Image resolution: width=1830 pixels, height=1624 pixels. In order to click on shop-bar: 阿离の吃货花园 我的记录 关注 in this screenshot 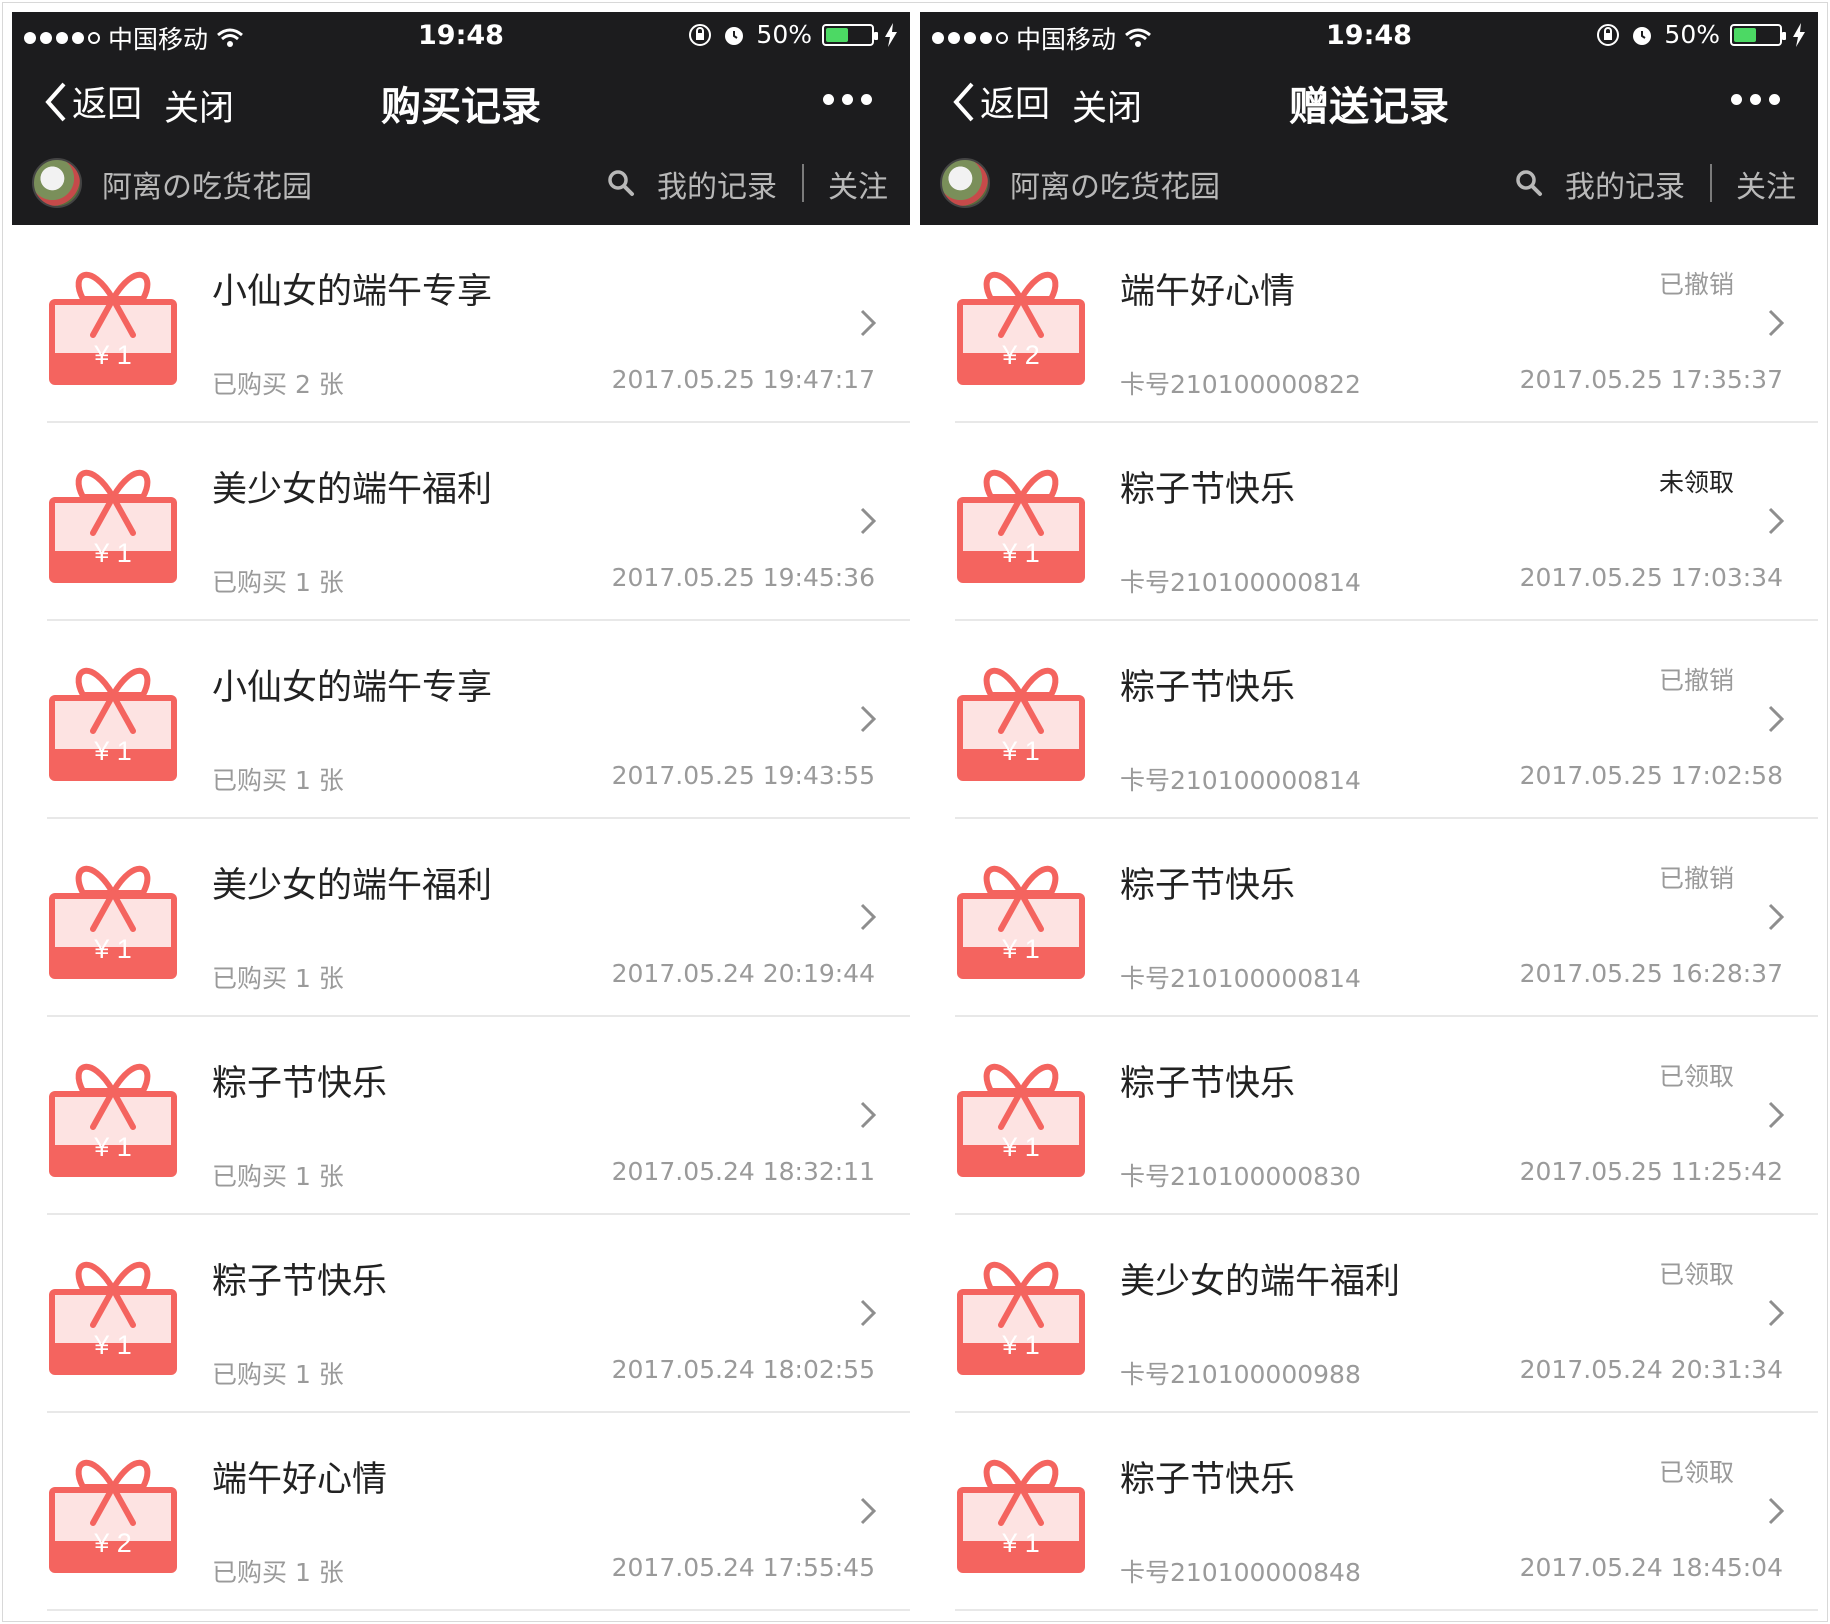, I will do `click(461, 183)`.